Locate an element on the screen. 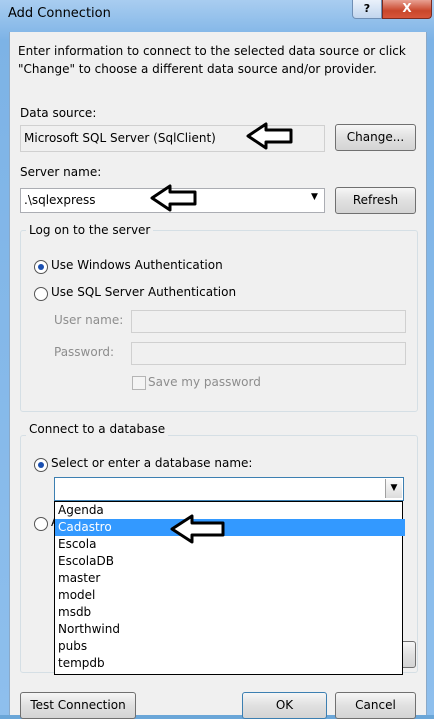 This screenshot has width=434, height=719. server-name-label: Server name: is located at coordinates (61, 172).